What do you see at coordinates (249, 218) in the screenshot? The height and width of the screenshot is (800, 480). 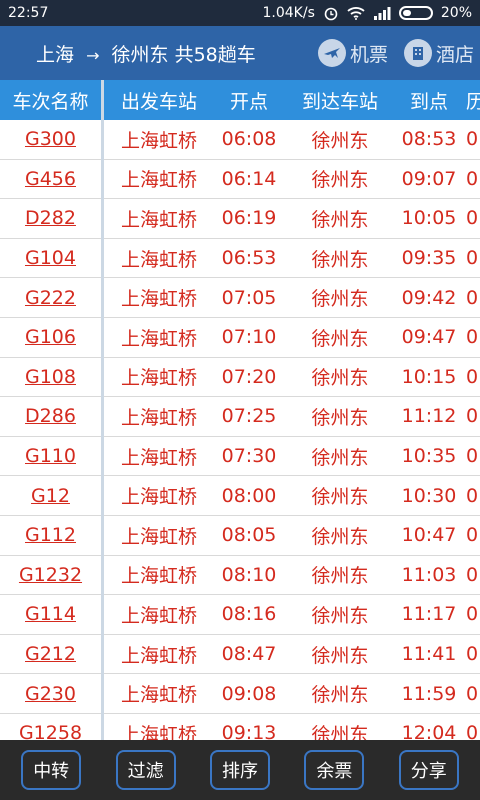 I see `departure-time: 06:19` at bounding box center [249, 218].